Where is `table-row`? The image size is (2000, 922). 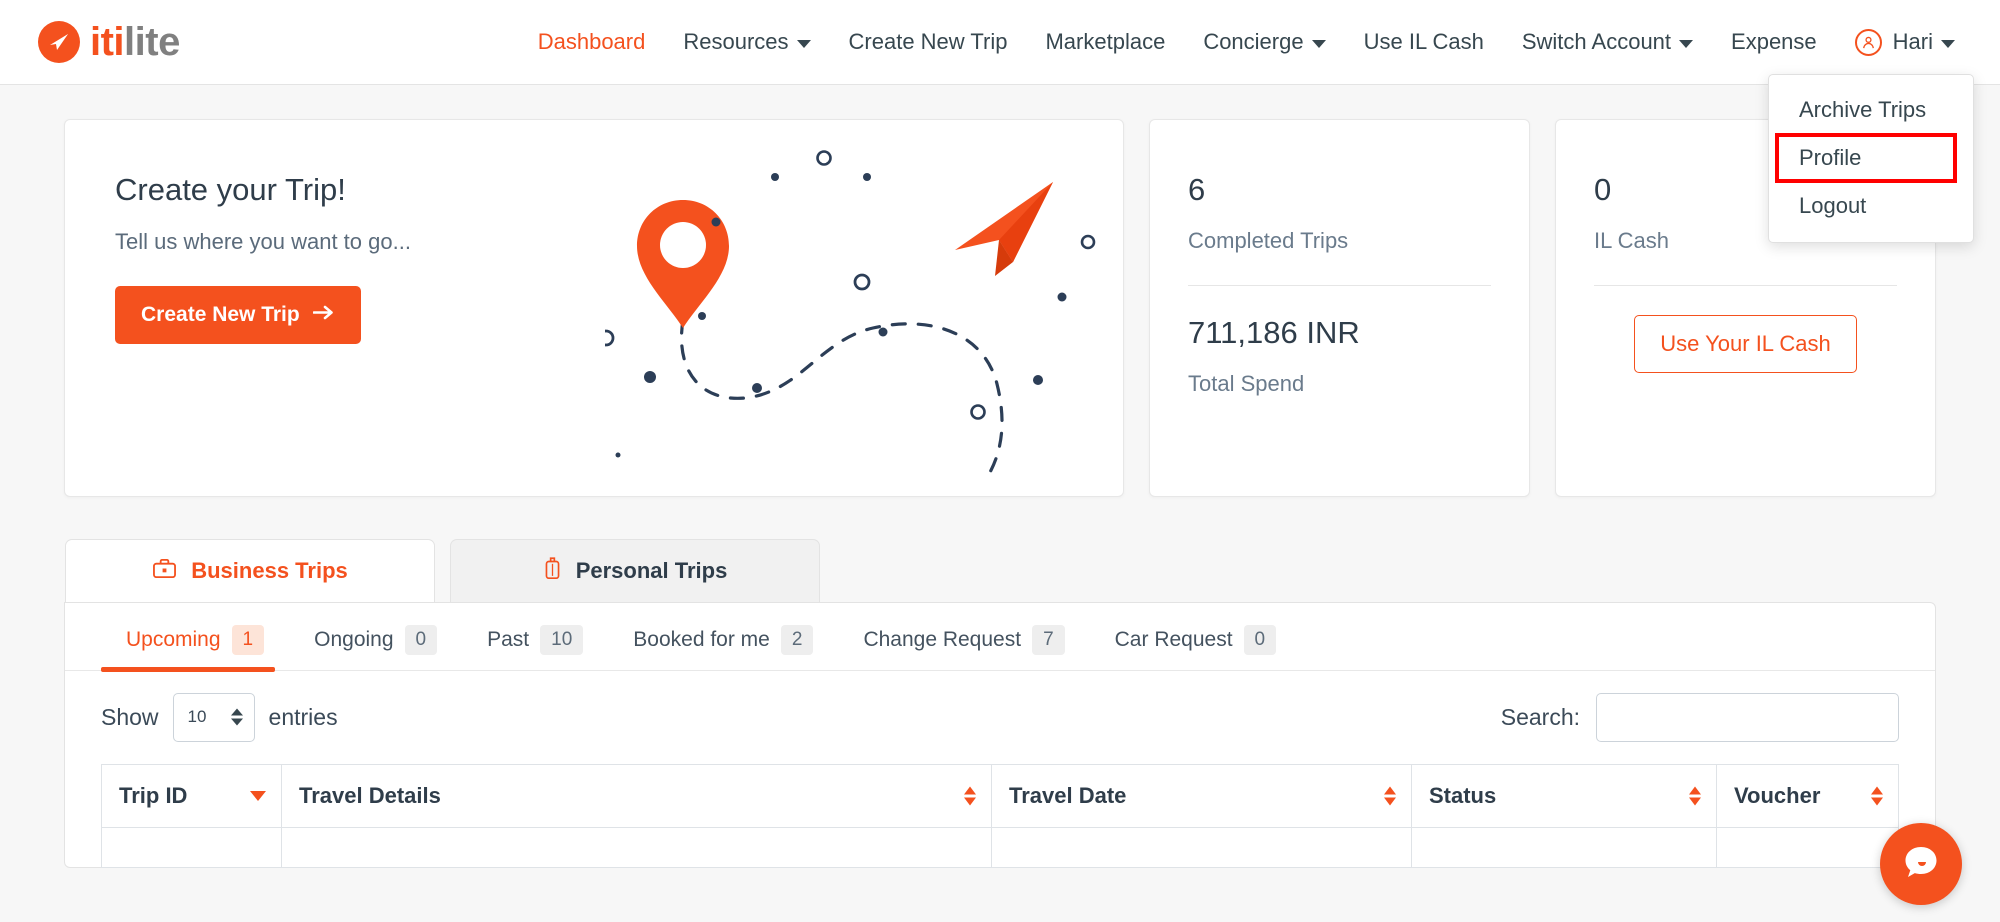
table-row is located at coordinates (1000, 847).